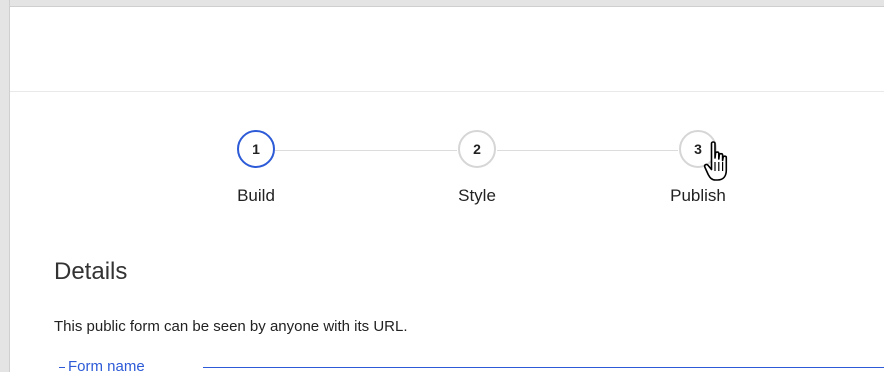 The width and height of the screenshot is (884, 375). Describe the element at coordinates (442, 6) in the screenshot. I see `frame-top-edge` at that location.